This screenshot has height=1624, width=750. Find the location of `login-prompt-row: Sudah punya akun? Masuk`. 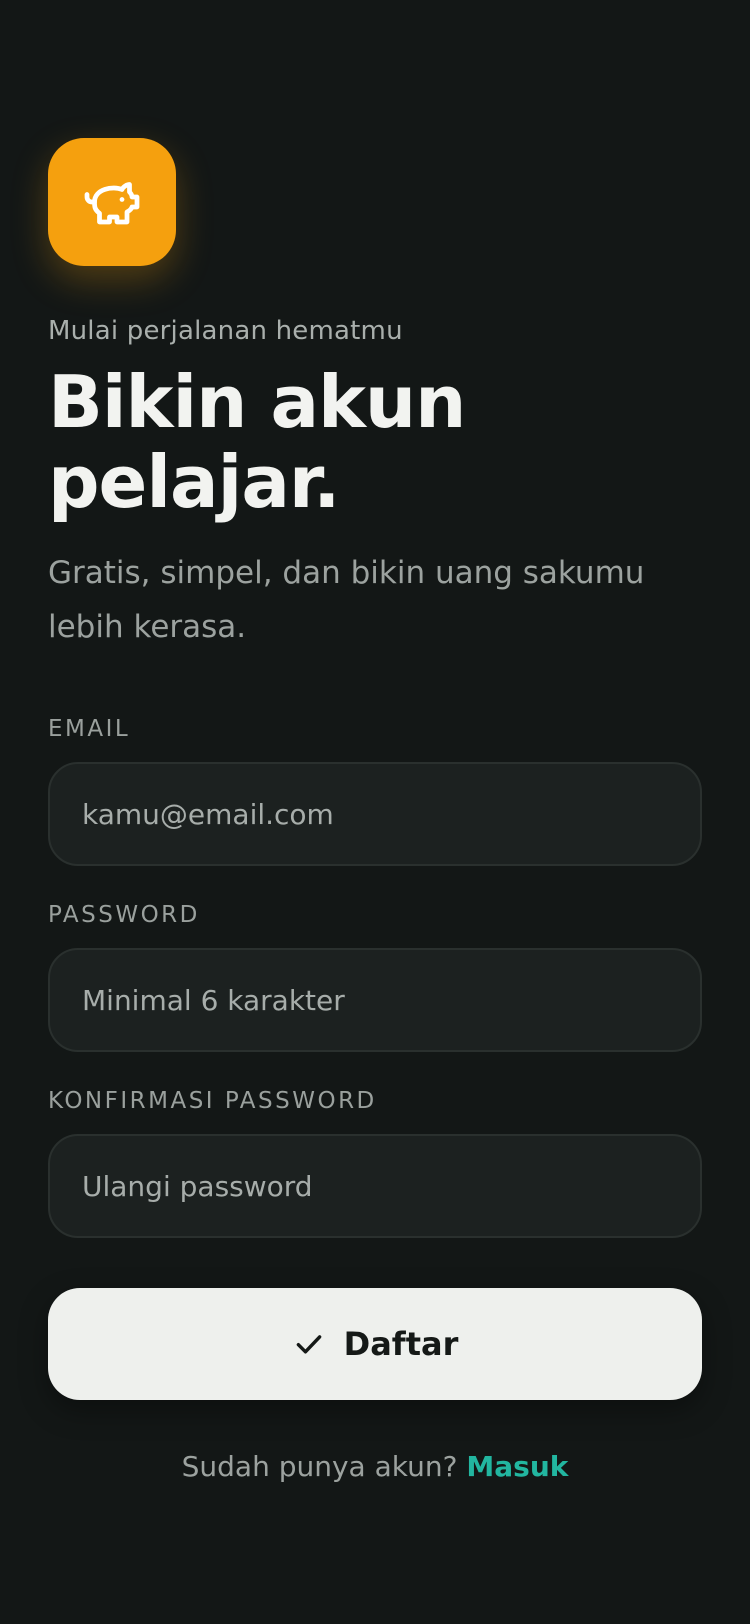

login-prompt-row: Sudah punya akun? Masuk is located at coordinates (375, 1466).